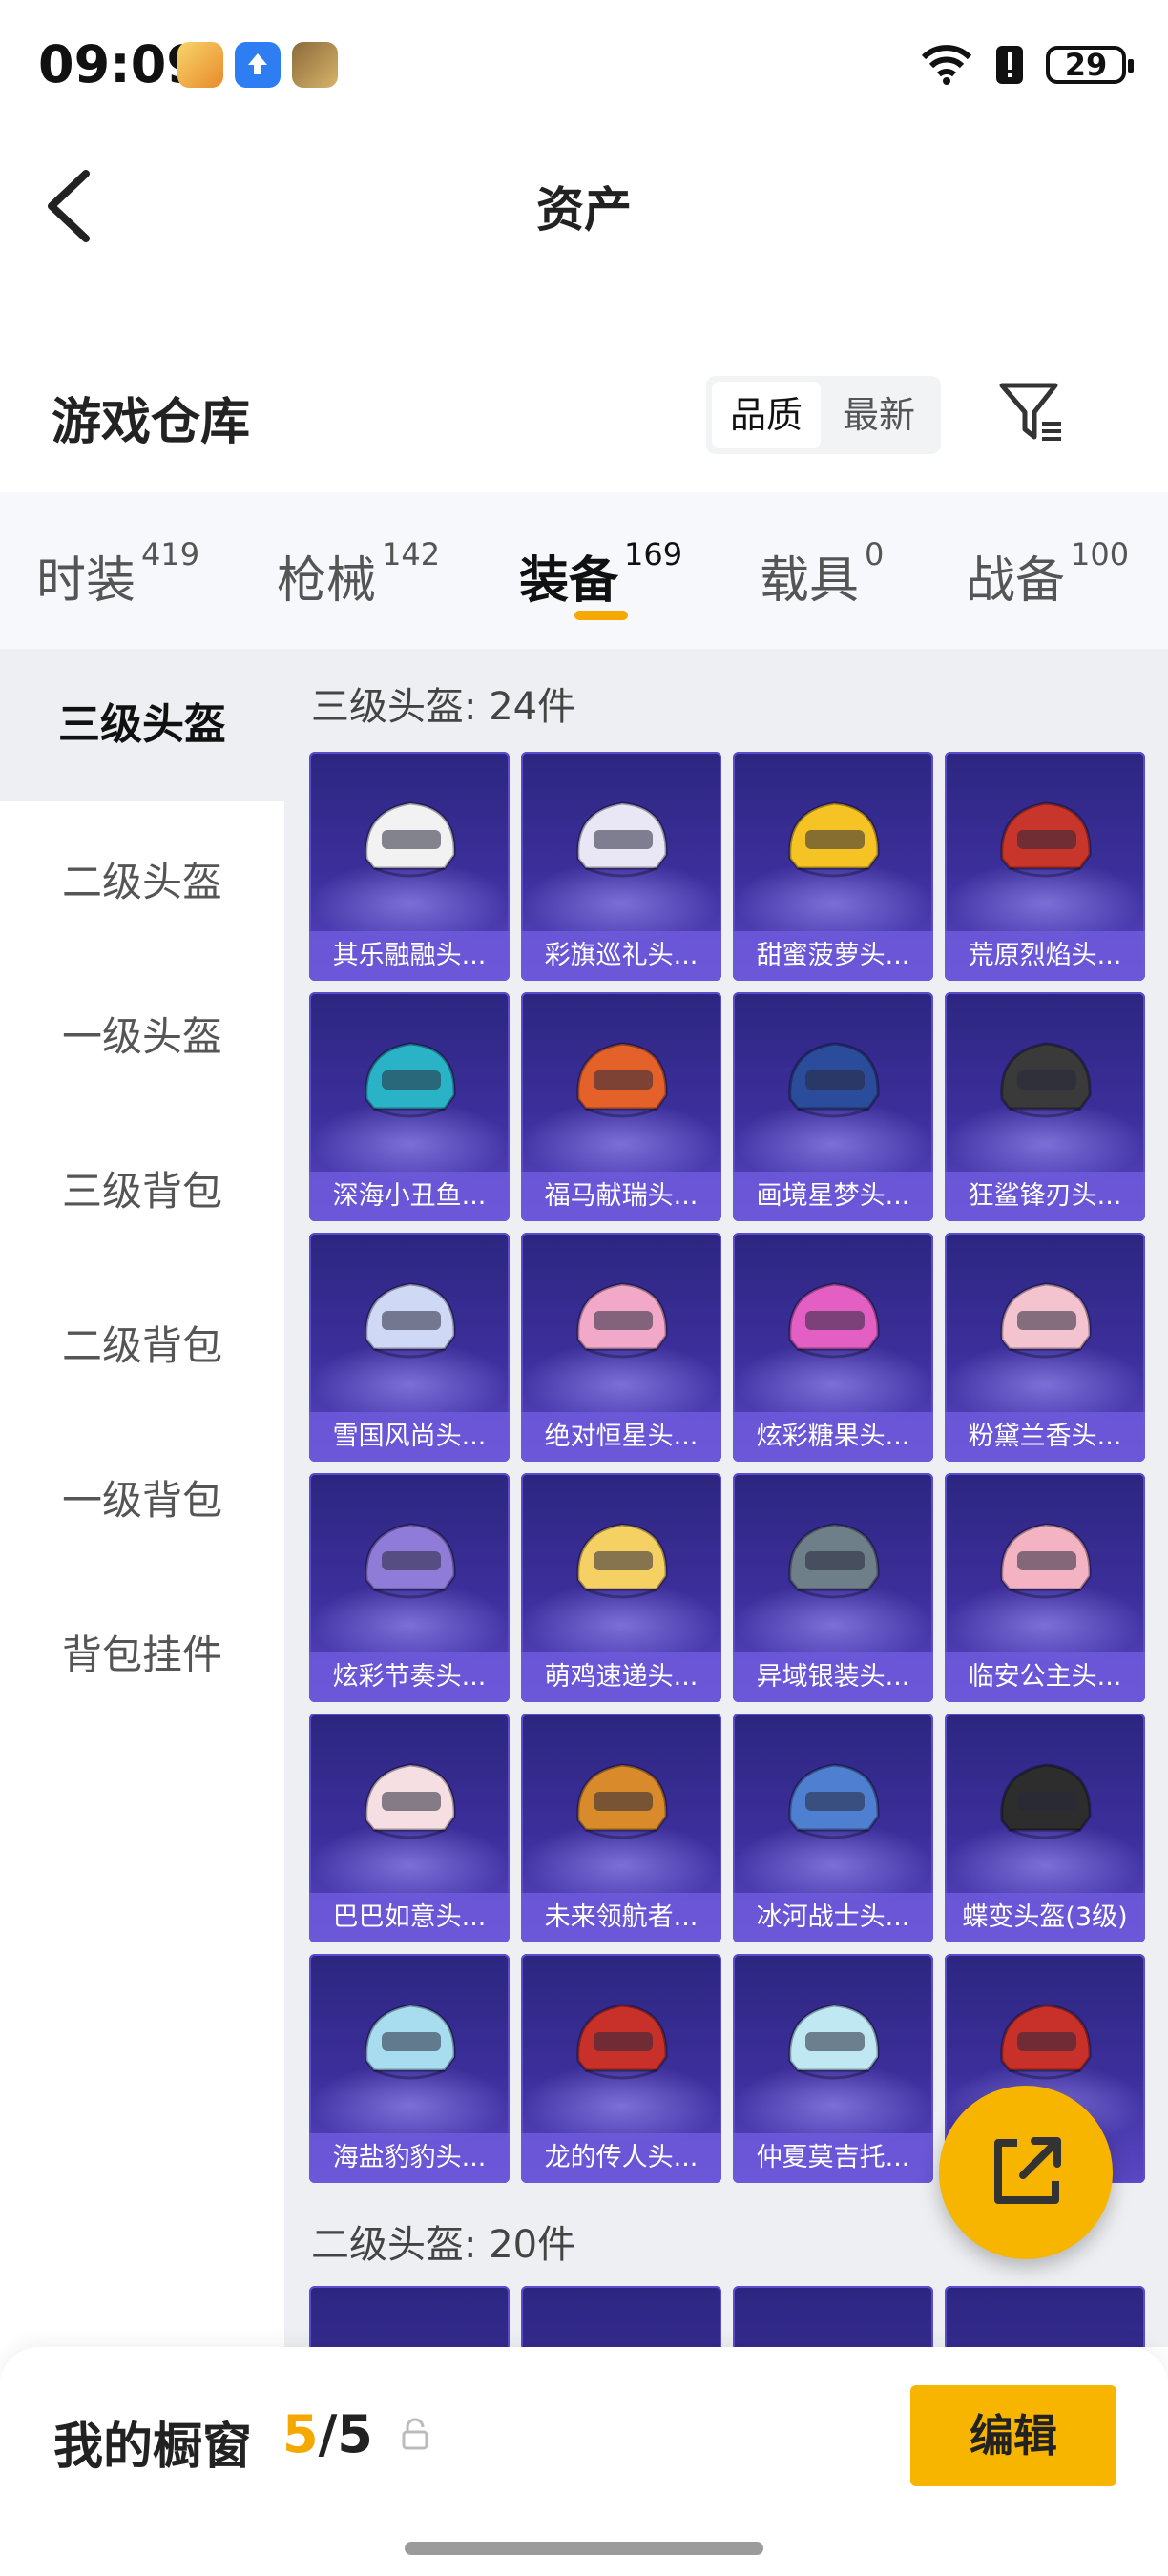  I want to click on side-nav-item-pendant: 背包挂件, so click(142, 1655).